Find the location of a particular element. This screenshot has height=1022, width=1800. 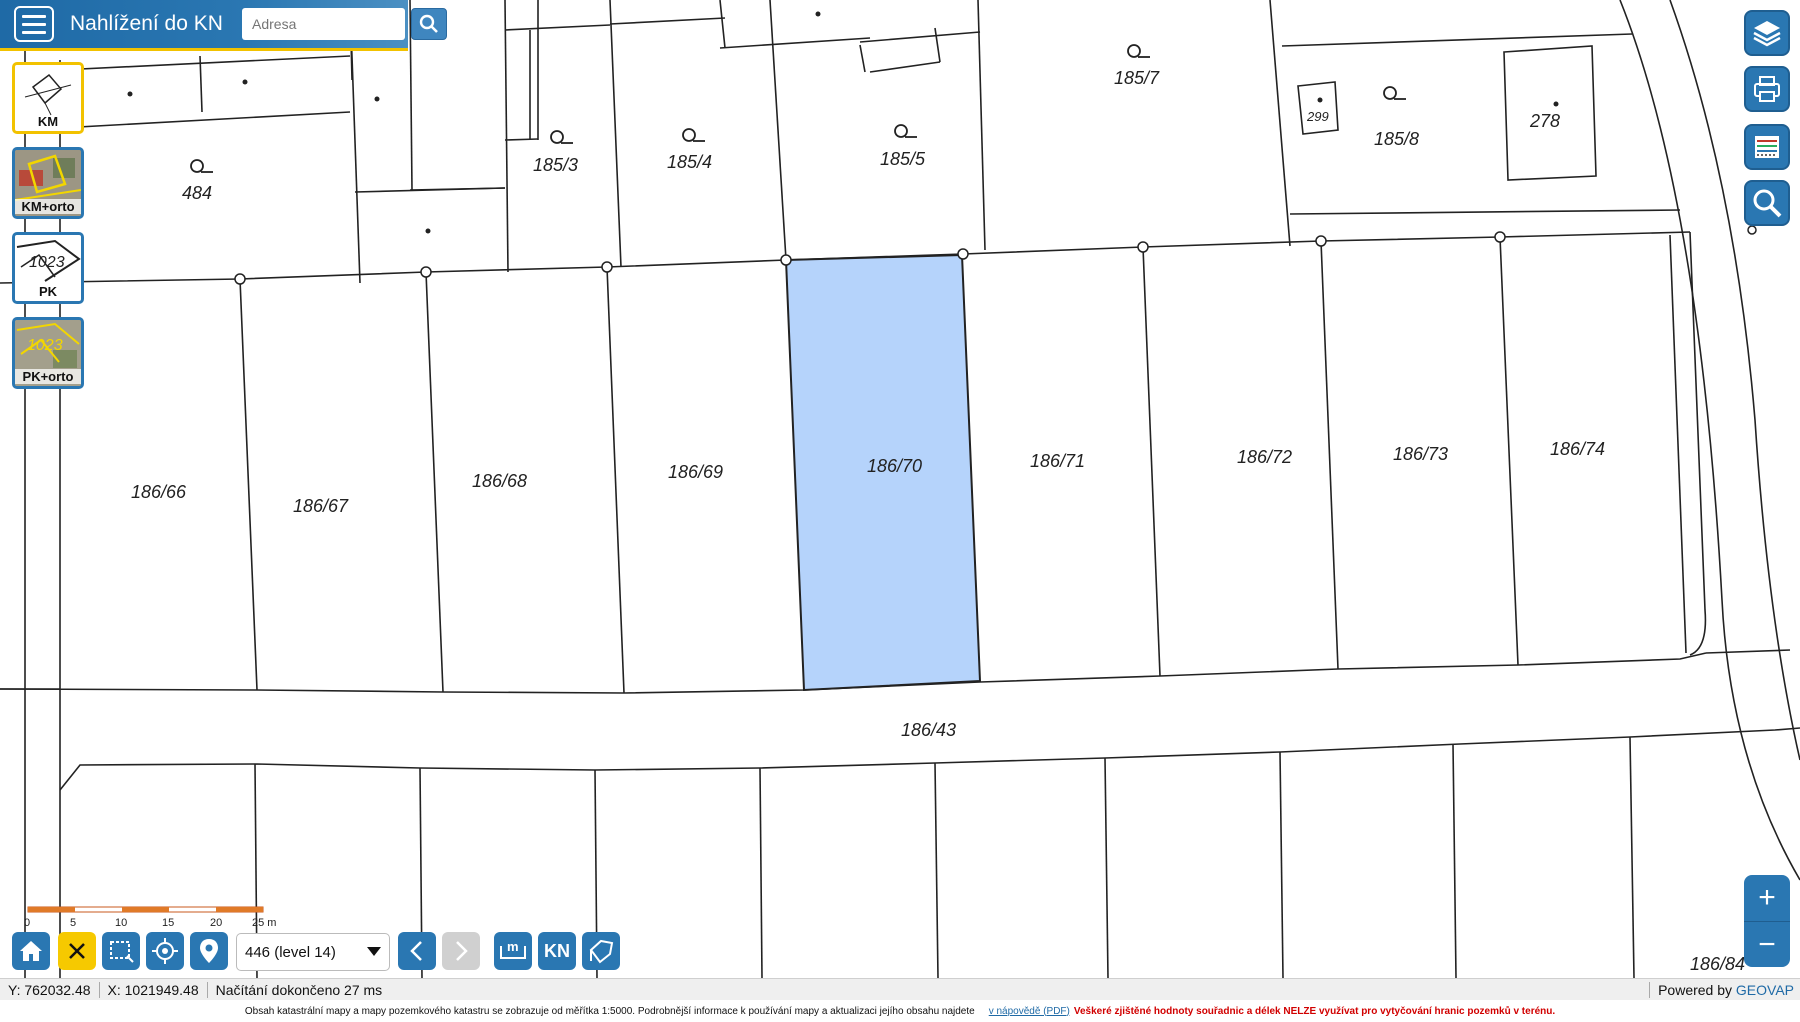

layers-button is located at coordinates (1767, 33).